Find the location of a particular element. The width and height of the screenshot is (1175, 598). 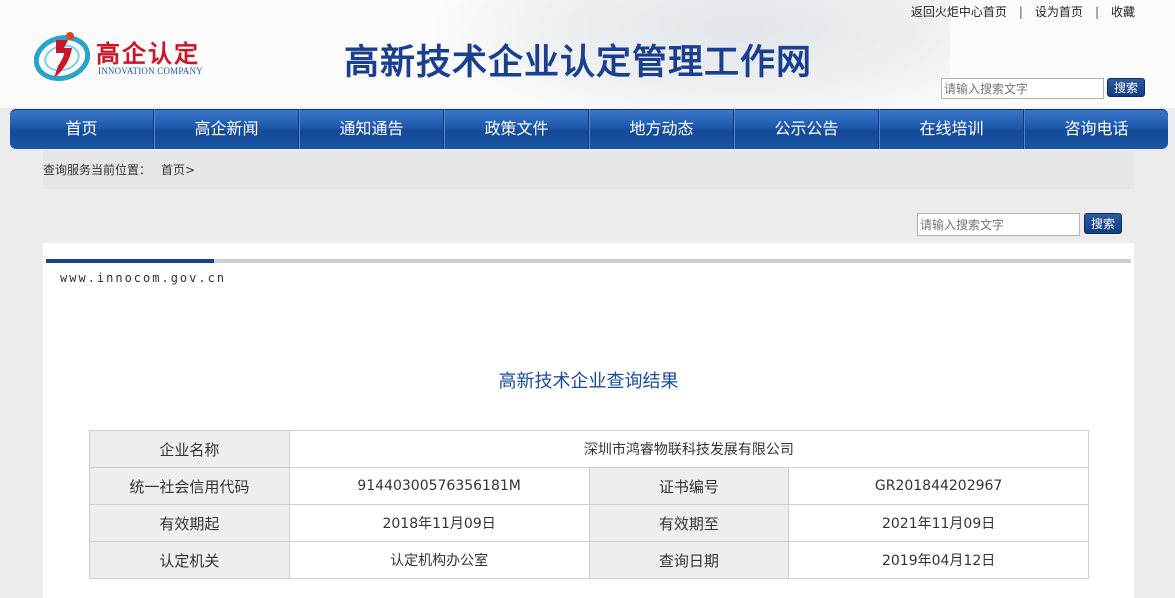

top-links: 返回火炬中心首页 | 设为首页 | 收藏 is located at coordinates (1023, 11).